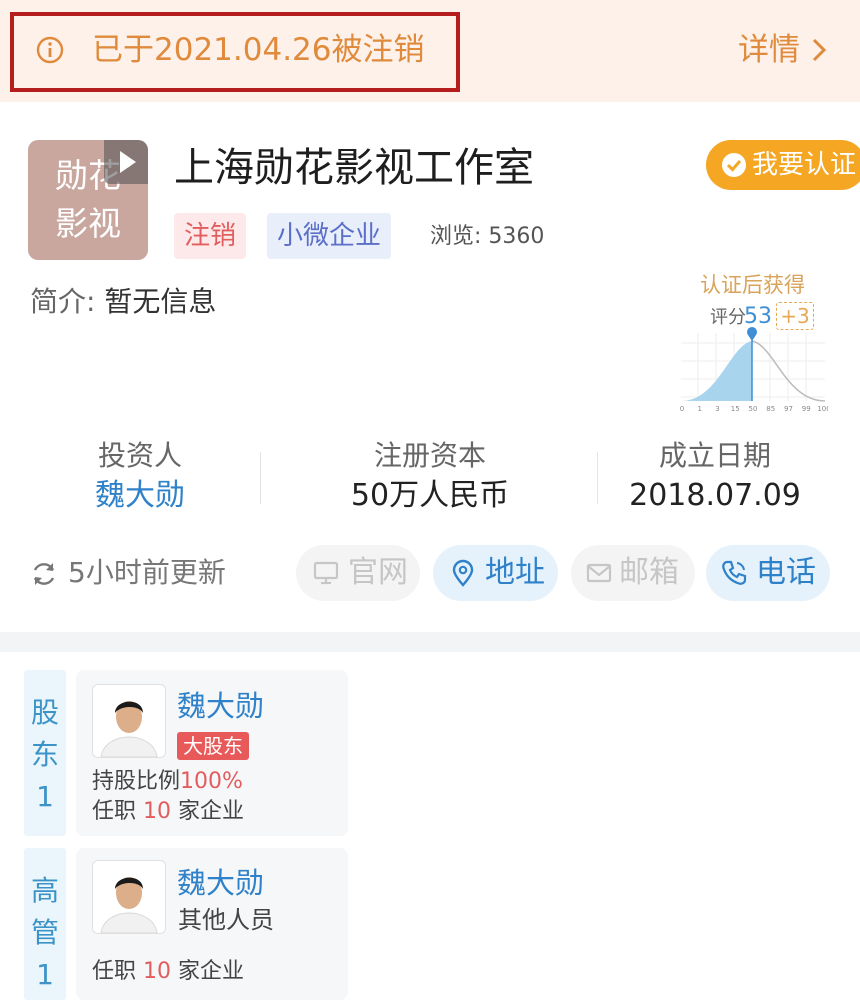 This screenshot has height=1000, width=860. Describe the element at coordinates (700, 409) in the screenshot. I see `score-tick-label: 1` at that location.